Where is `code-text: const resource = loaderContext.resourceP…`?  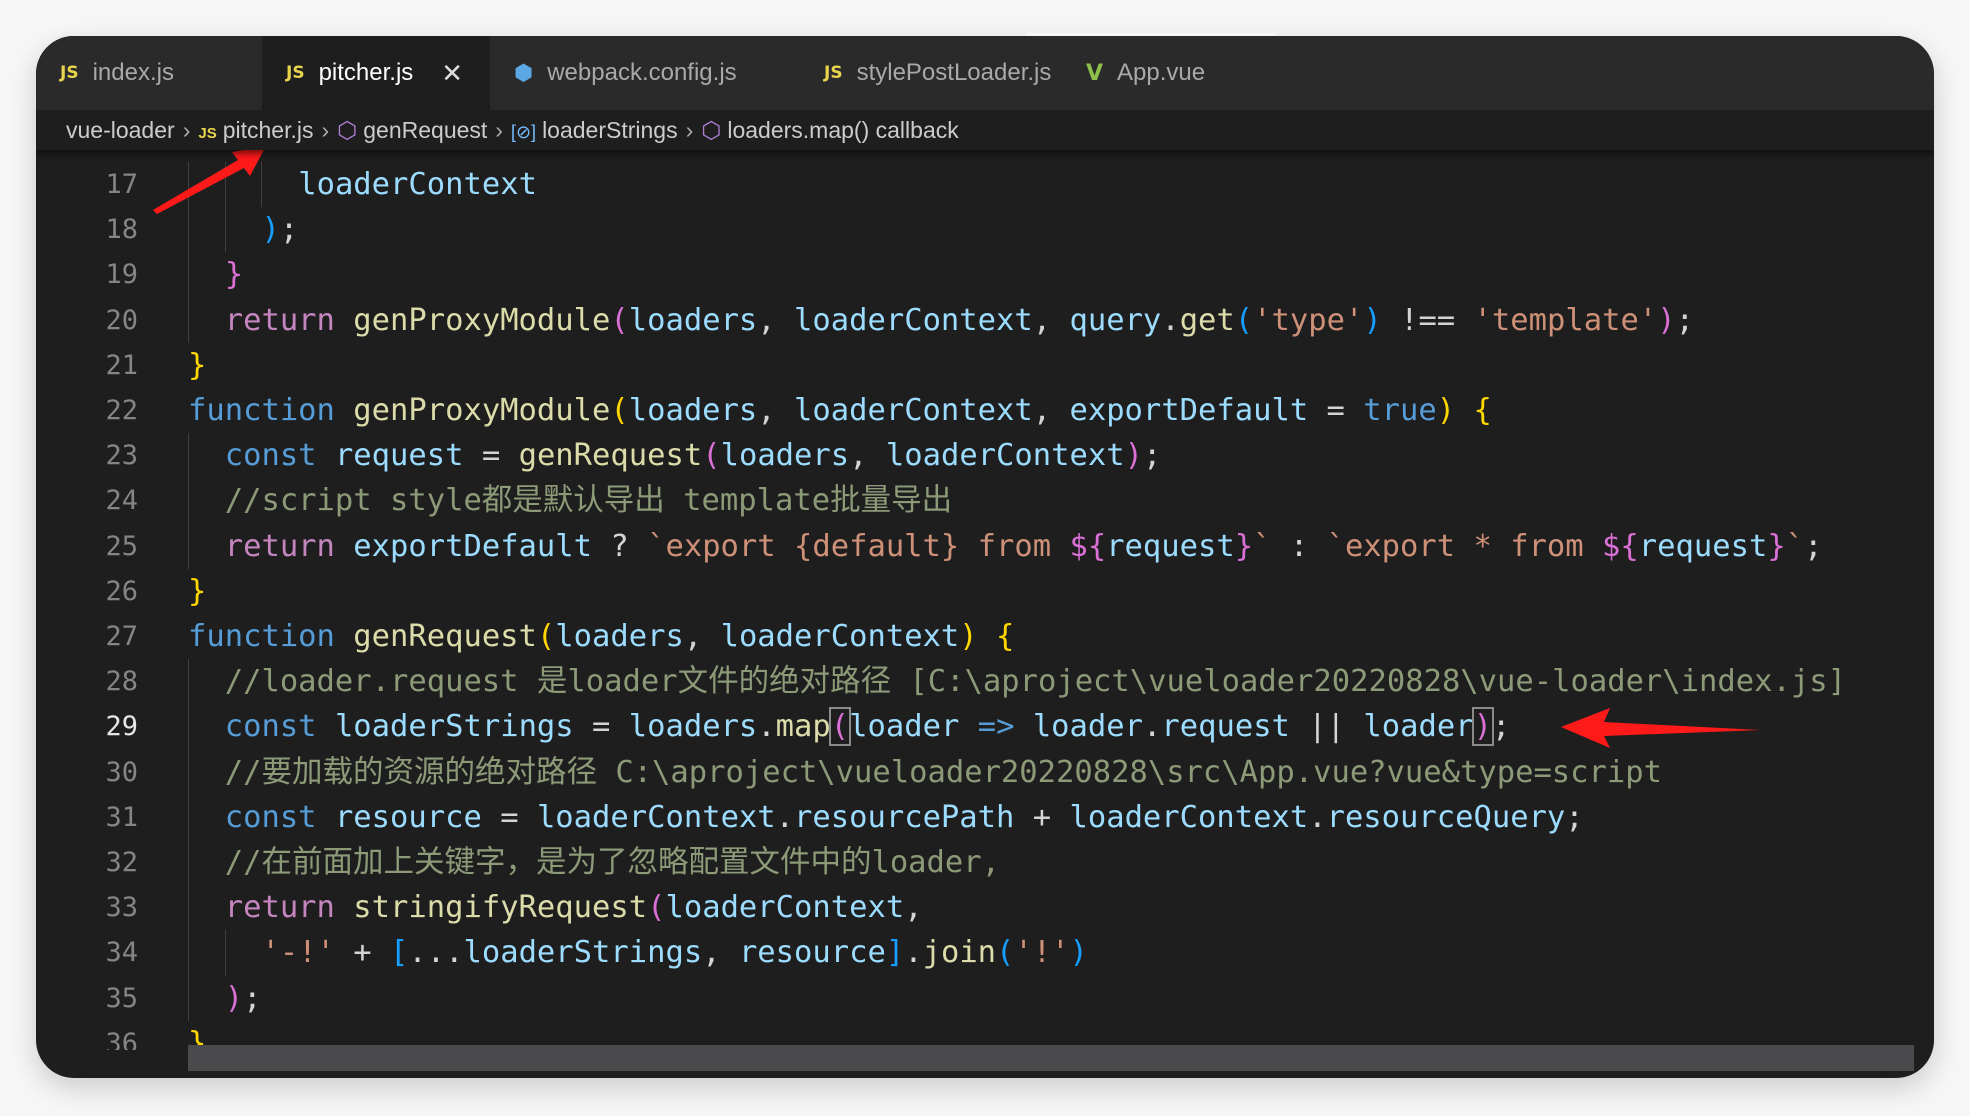 code-text: const resource = loaderContext.resourceP… is located at coordinates (904, 817).